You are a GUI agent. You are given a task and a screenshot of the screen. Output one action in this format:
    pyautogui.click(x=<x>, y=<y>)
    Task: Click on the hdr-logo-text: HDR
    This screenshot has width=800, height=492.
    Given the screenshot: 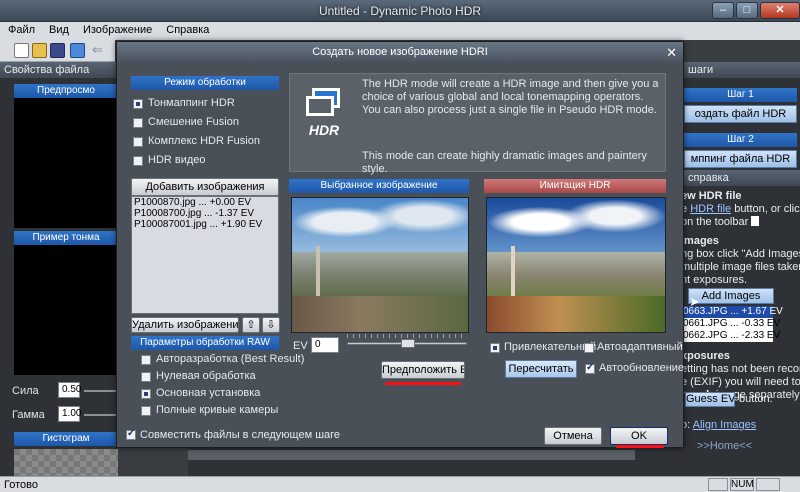 What is the action you would take?
    pyautogui.click(x=324, y=130)
    